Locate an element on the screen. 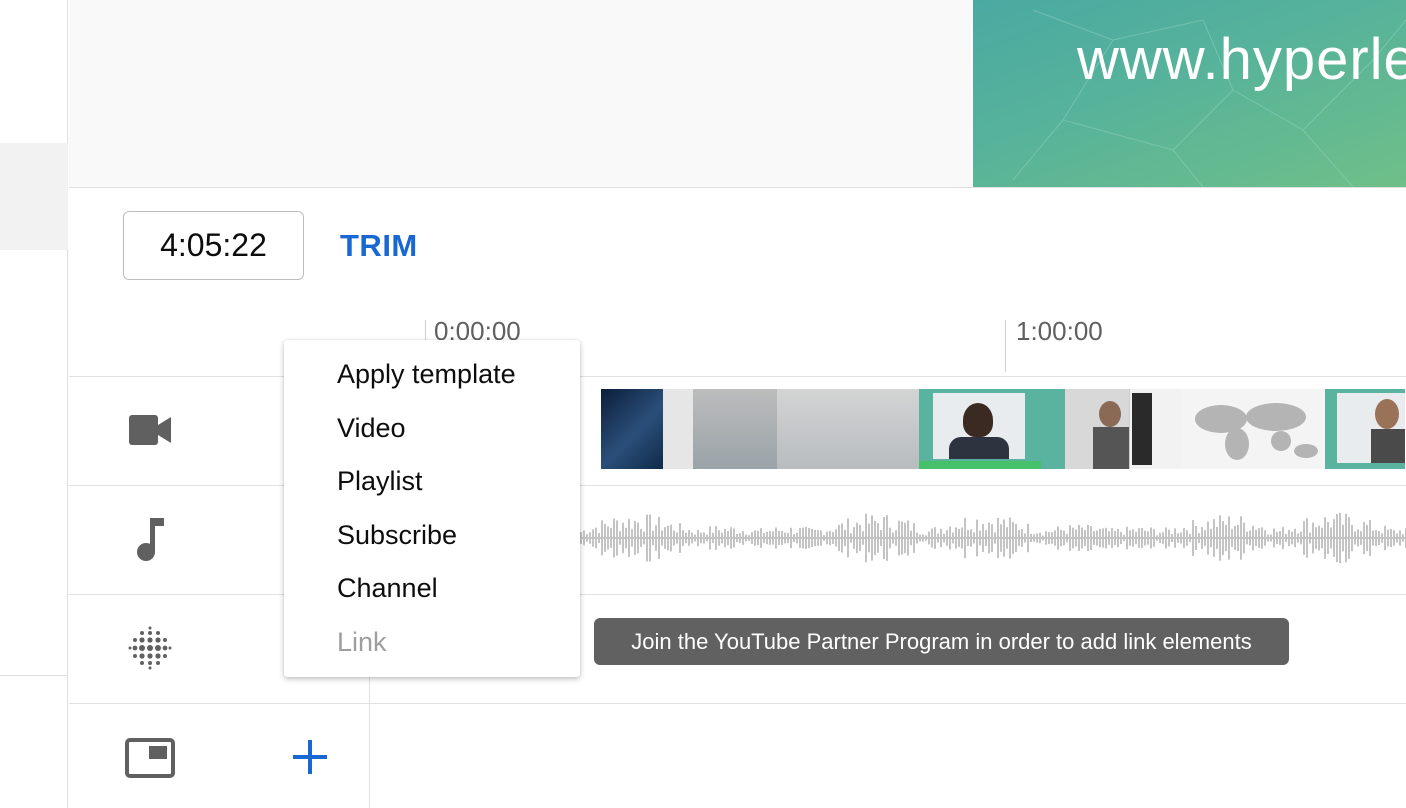  picture-in-picture-icon is located at coordinates (150, 758).